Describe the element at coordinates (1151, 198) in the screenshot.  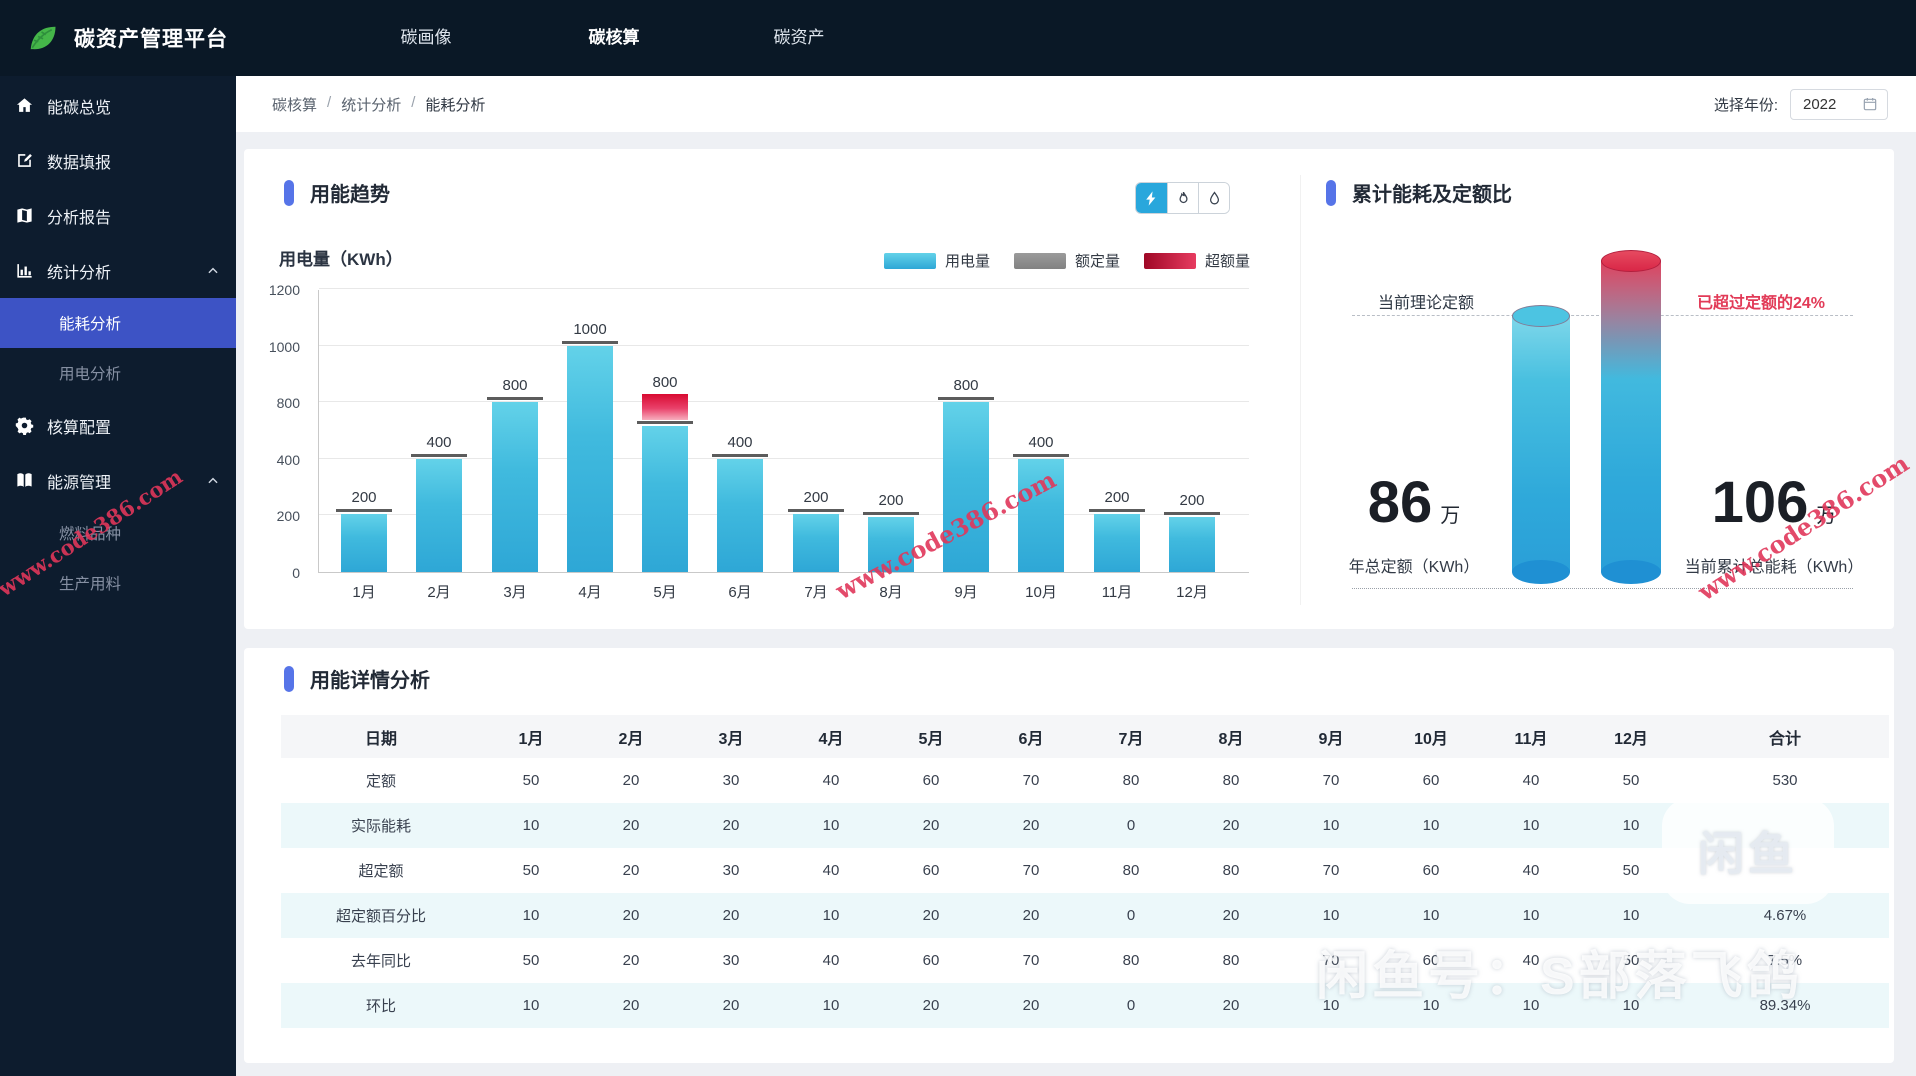
I see `bolt-toggle-button` at that location.